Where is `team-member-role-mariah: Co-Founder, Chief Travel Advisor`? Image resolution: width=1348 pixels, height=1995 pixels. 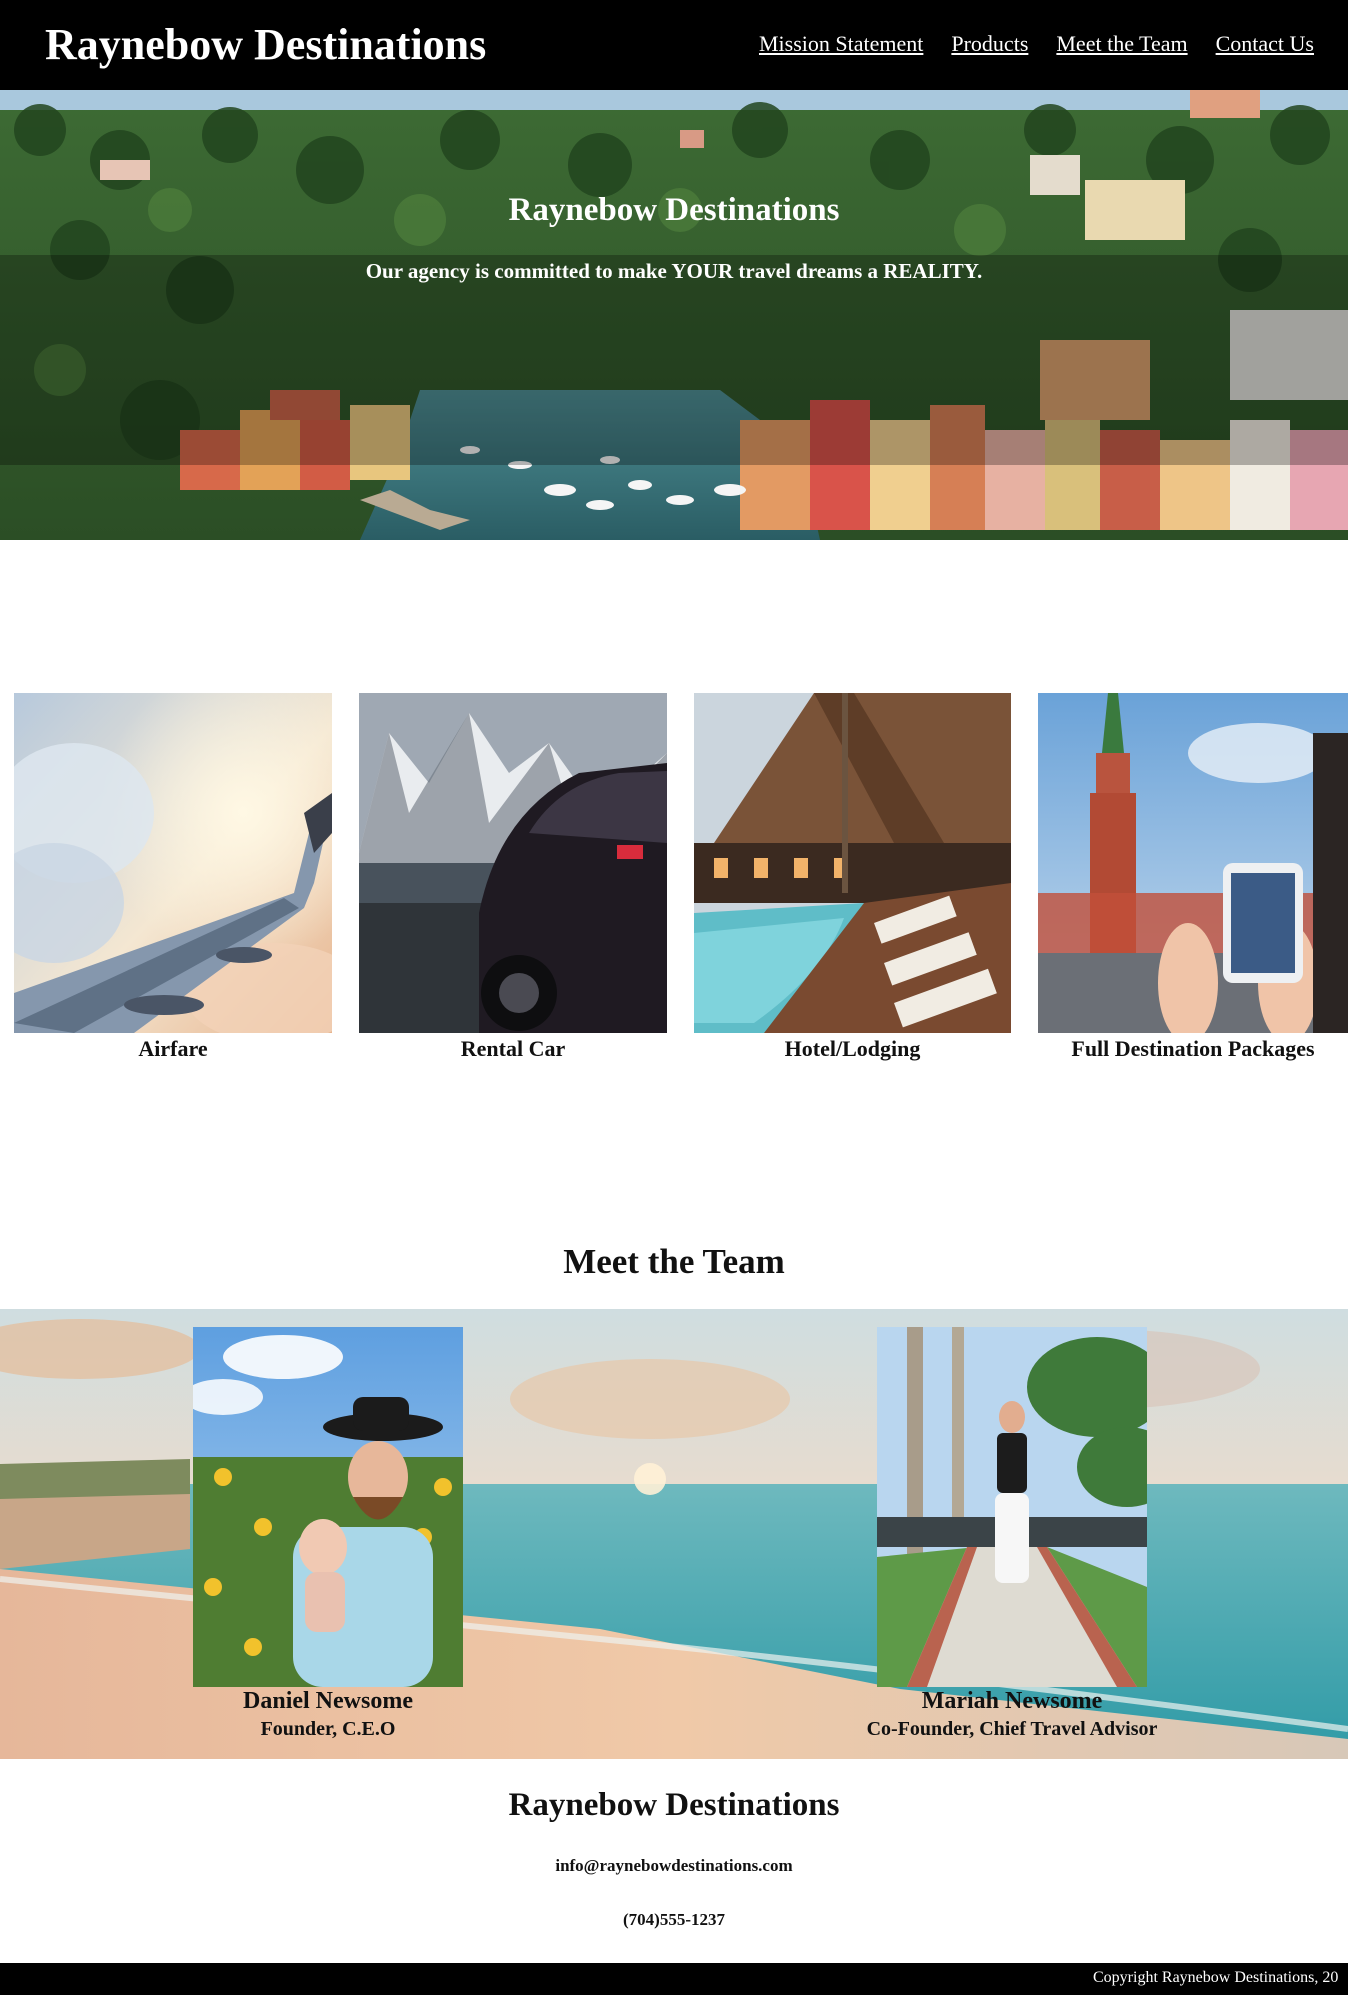 team-member-role-mariah: Co-Founder, Chief Travel Advisor is located at coordinates (1012, 1729).